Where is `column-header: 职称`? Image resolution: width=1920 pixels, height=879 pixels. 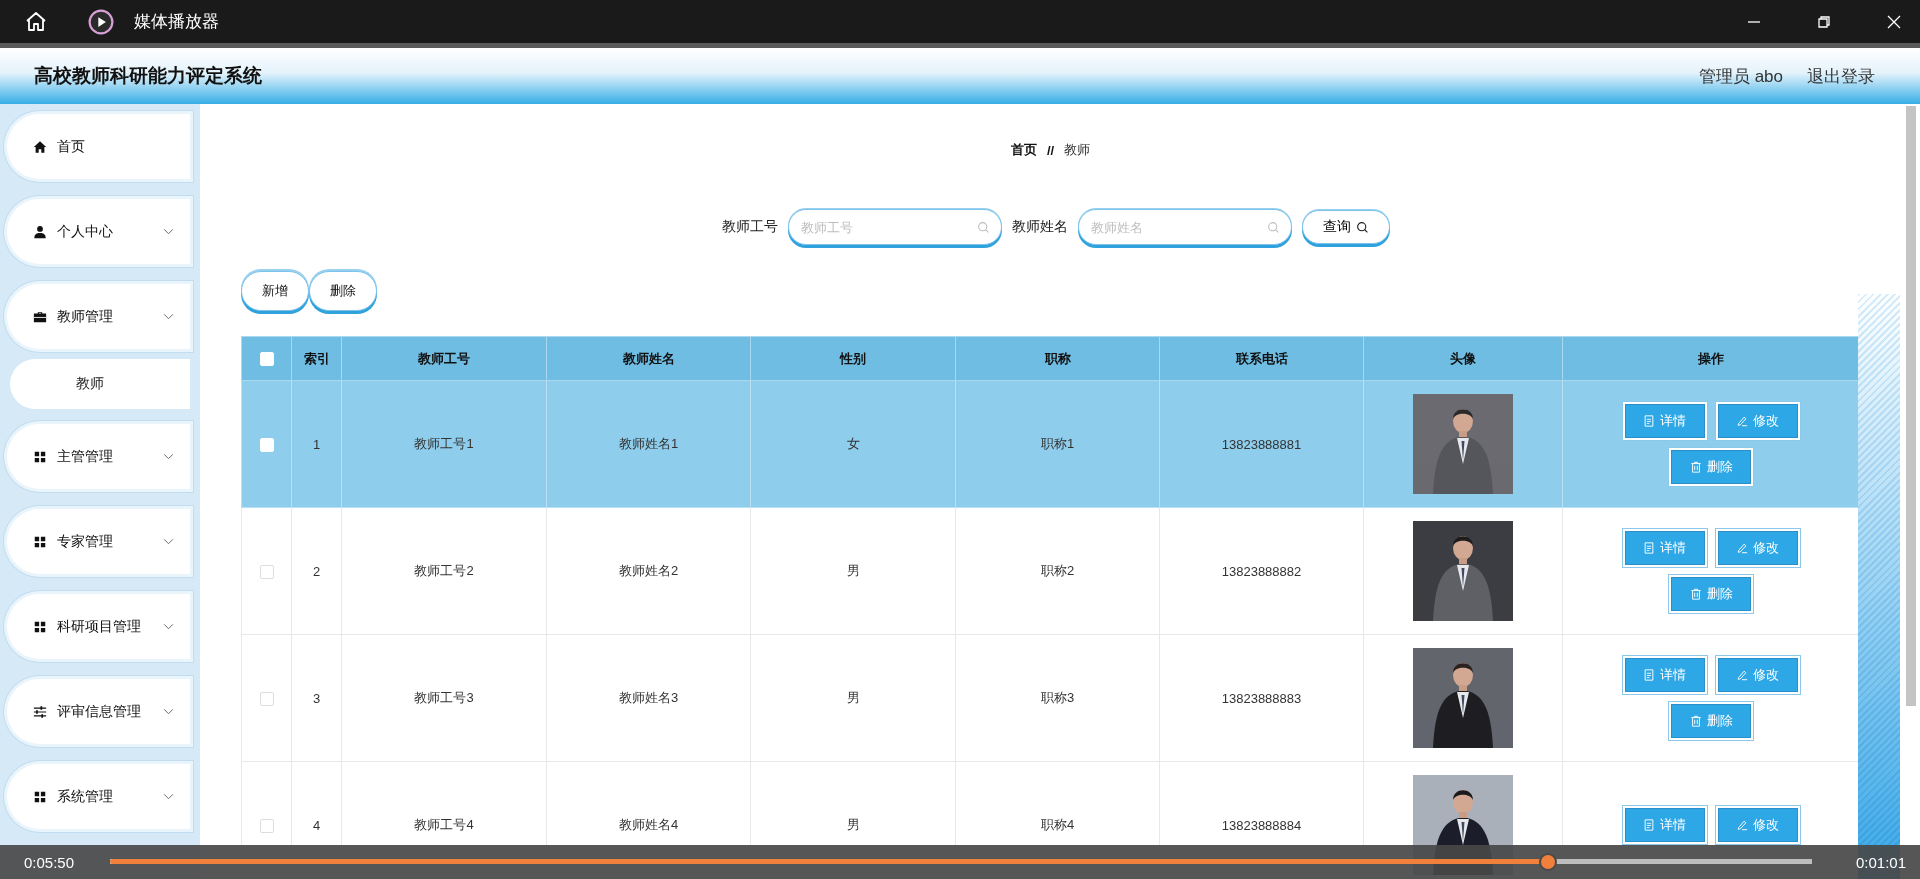 column-header: 职称 is located at coordinates (1057, 358).